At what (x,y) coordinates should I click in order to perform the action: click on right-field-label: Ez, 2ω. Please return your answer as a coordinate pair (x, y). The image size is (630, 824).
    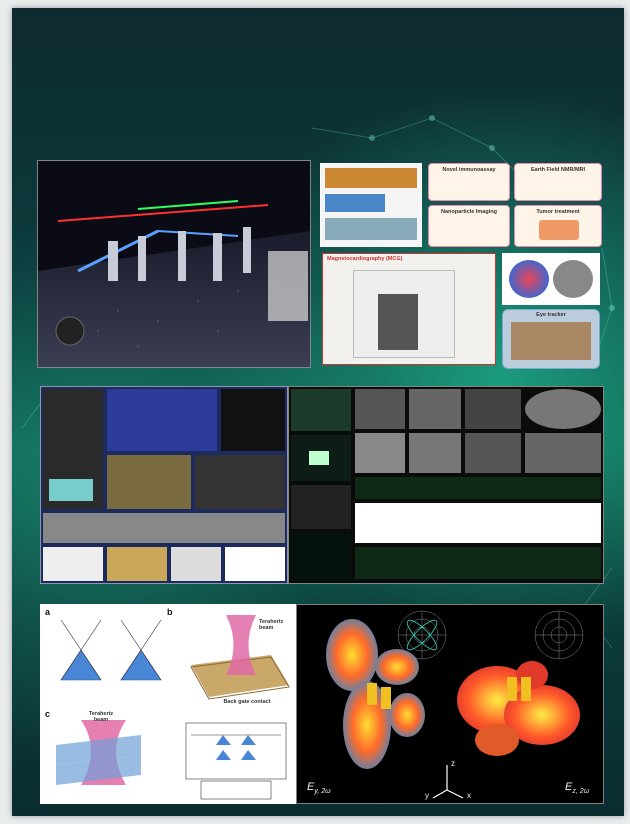
    Looking at the image, I should click on (577, 788).